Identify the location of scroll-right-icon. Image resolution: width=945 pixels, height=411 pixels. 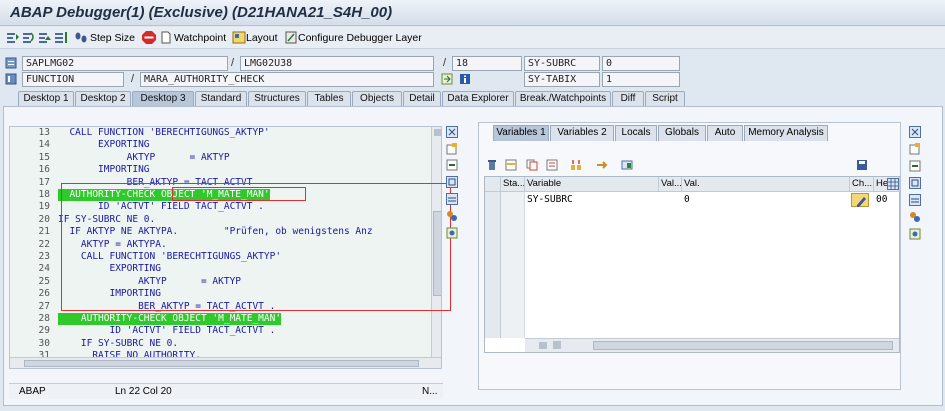
(557, 345).